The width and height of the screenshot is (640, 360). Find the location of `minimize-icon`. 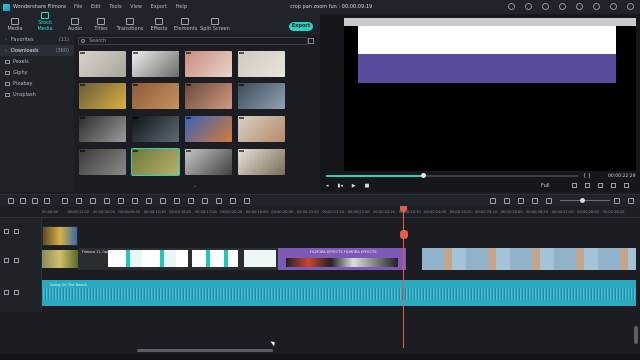

minimize-icon is located at coordinates (596, 6).